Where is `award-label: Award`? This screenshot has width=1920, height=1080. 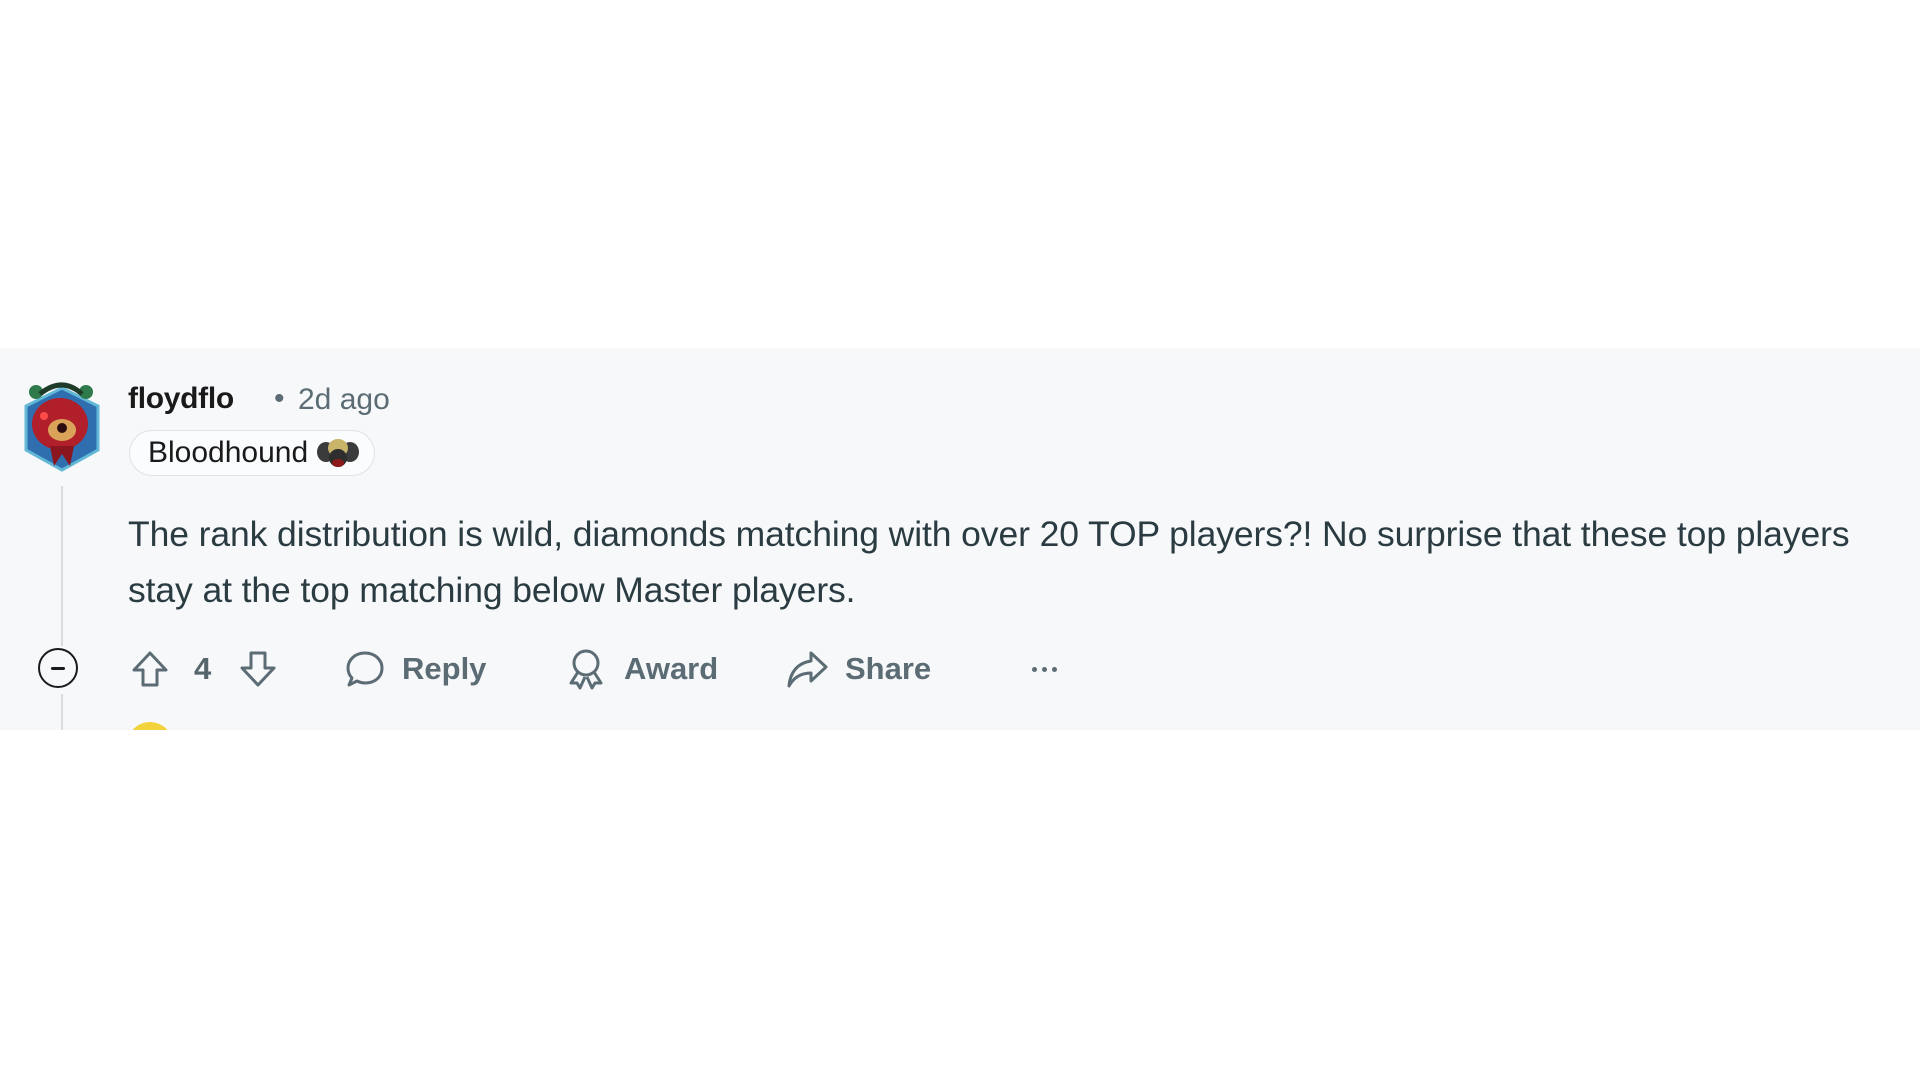 award-label: Award is located at coordinates (671, 668).